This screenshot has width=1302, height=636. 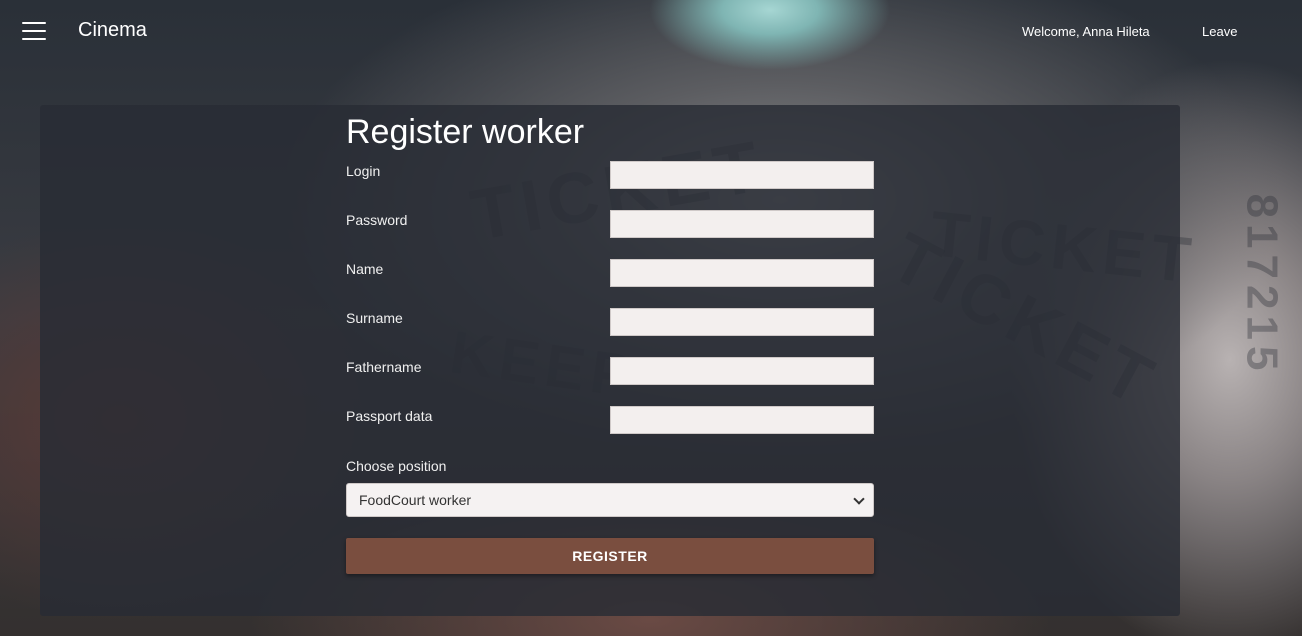 I want to click on fathername-label: Fathername, so click(x=384, y=367).